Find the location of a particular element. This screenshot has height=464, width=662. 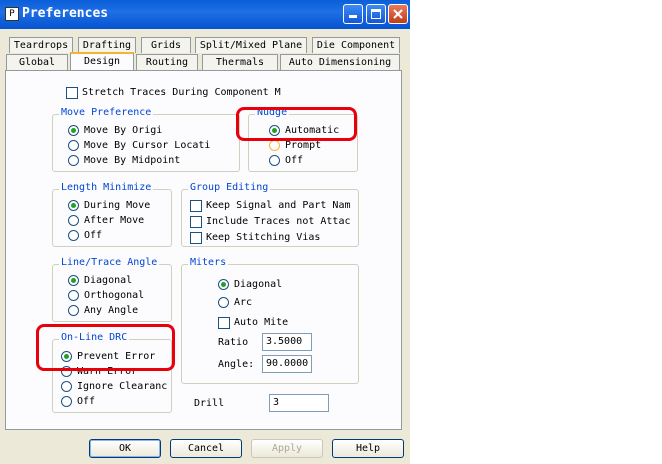

cancel-button: Cancel is located at coordinates (206, 448).